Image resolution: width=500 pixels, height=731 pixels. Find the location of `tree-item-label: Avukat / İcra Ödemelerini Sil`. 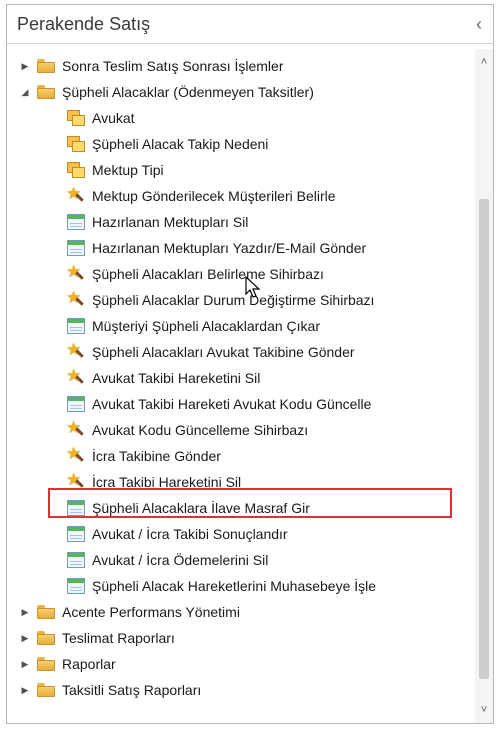

tree-item-label: Avukat / İcra Ödemelerini Sil is located at coordinates (180, 560).